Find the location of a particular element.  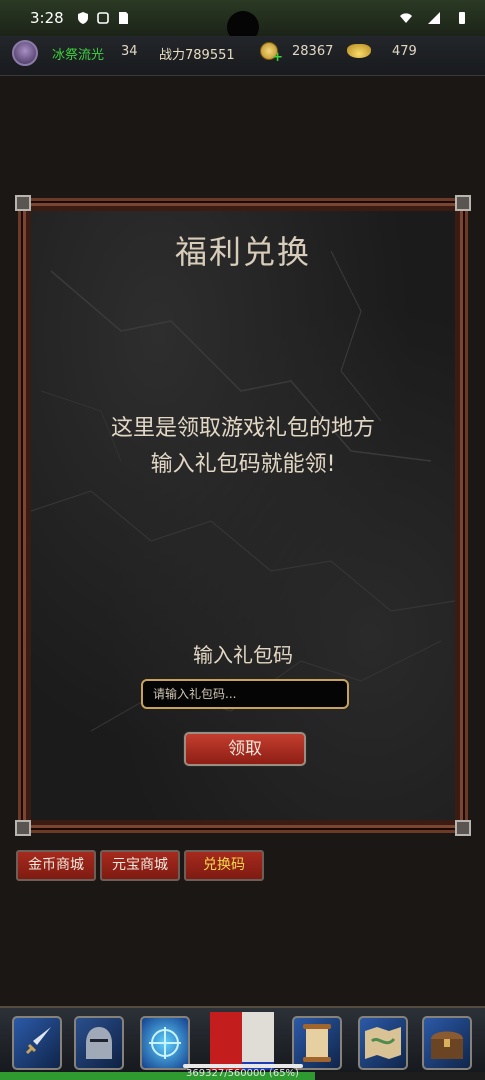

player-level: 34 is located at coordinates (129, 51).